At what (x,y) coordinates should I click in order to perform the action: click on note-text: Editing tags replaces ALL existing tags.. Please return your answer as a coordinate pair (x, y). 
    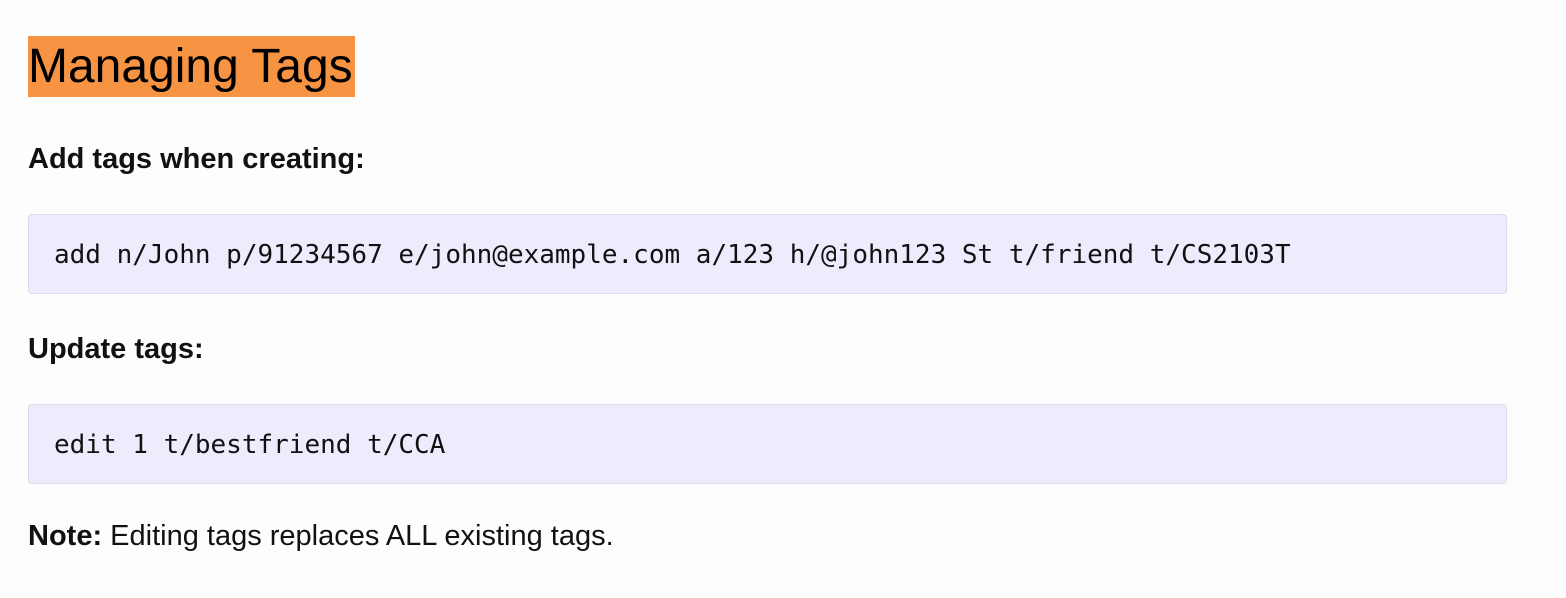
    Looking at the image, I should click on (358, 536).